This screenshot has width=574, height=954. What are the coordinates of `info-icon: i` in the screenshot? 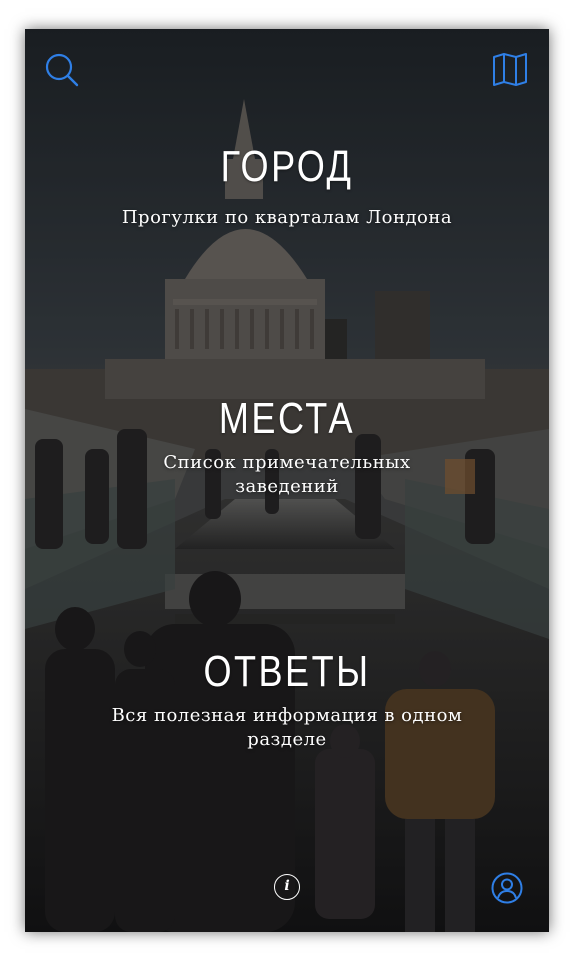 It's located at (287, 886).